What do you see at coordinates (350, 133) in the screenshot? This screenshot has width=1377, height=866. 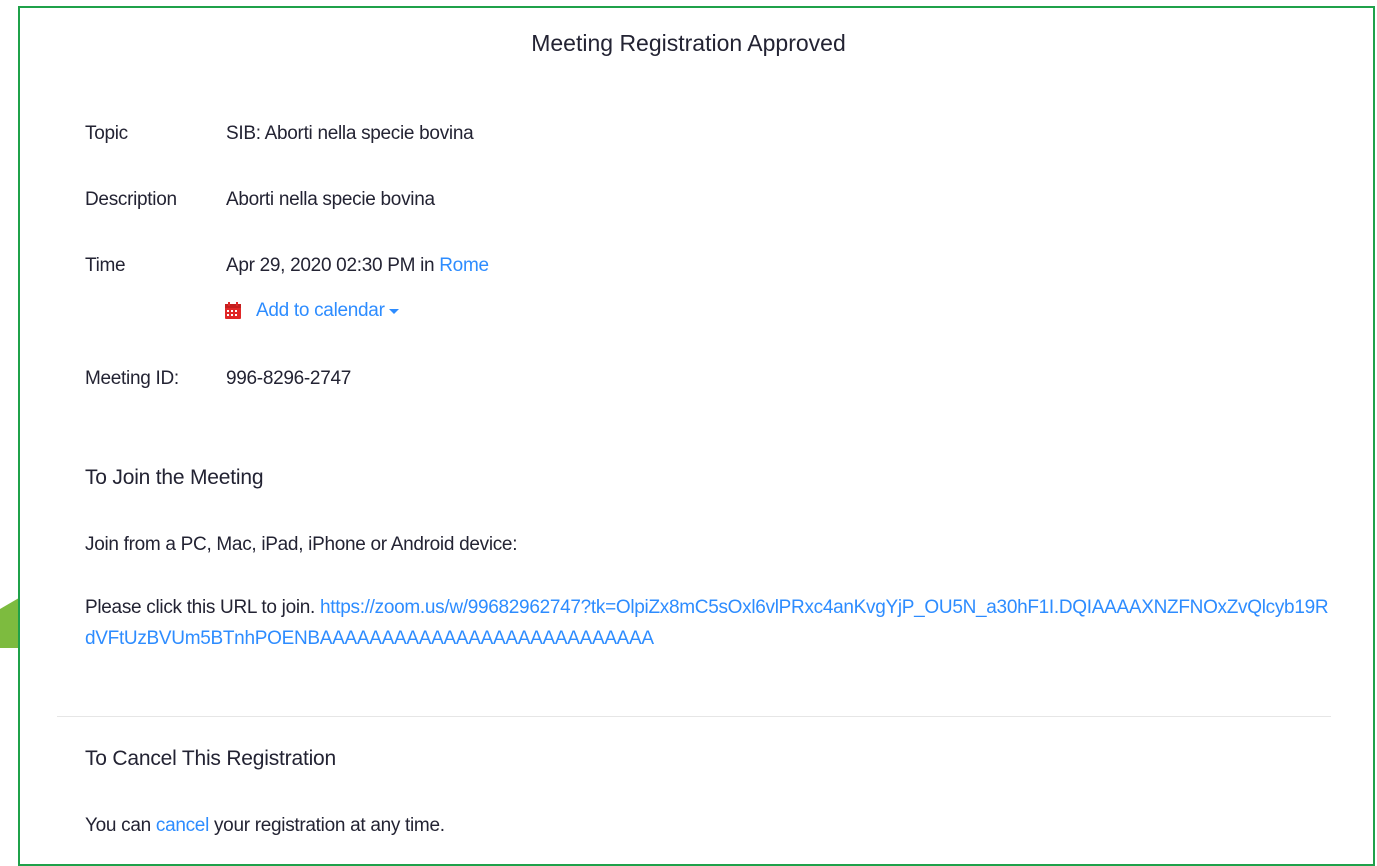 I see `topic-value: SIB: Aborti nella specie bovina` at bounding box center [350, 133].